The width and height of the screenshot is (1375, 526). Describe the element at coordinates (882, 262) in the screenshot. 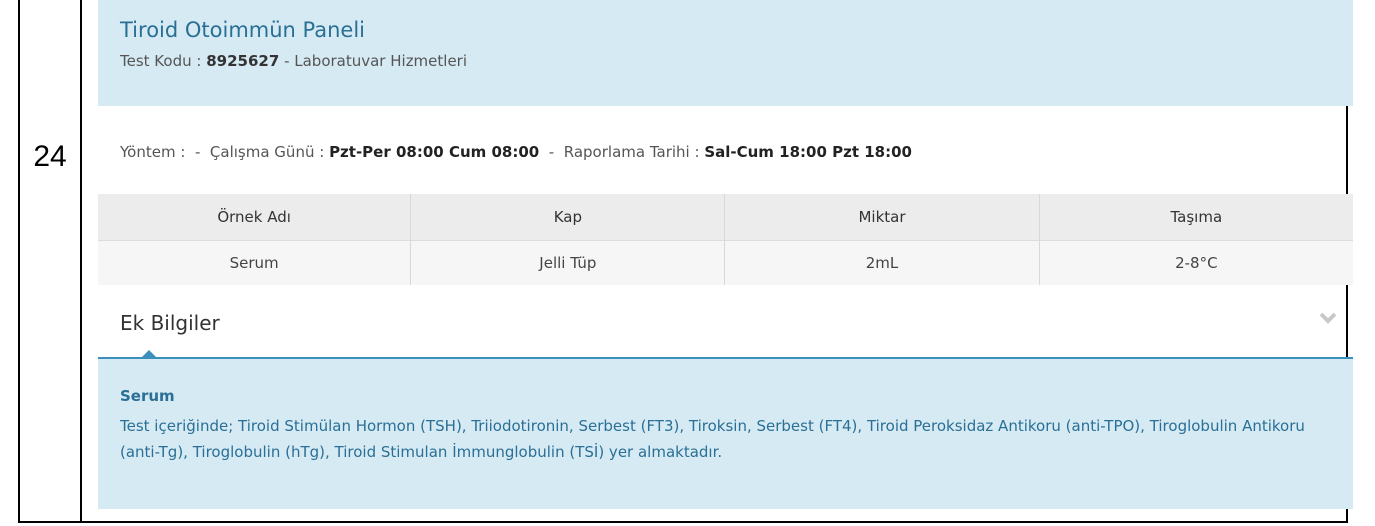

I see `cell-amount: 2mL` at that location.